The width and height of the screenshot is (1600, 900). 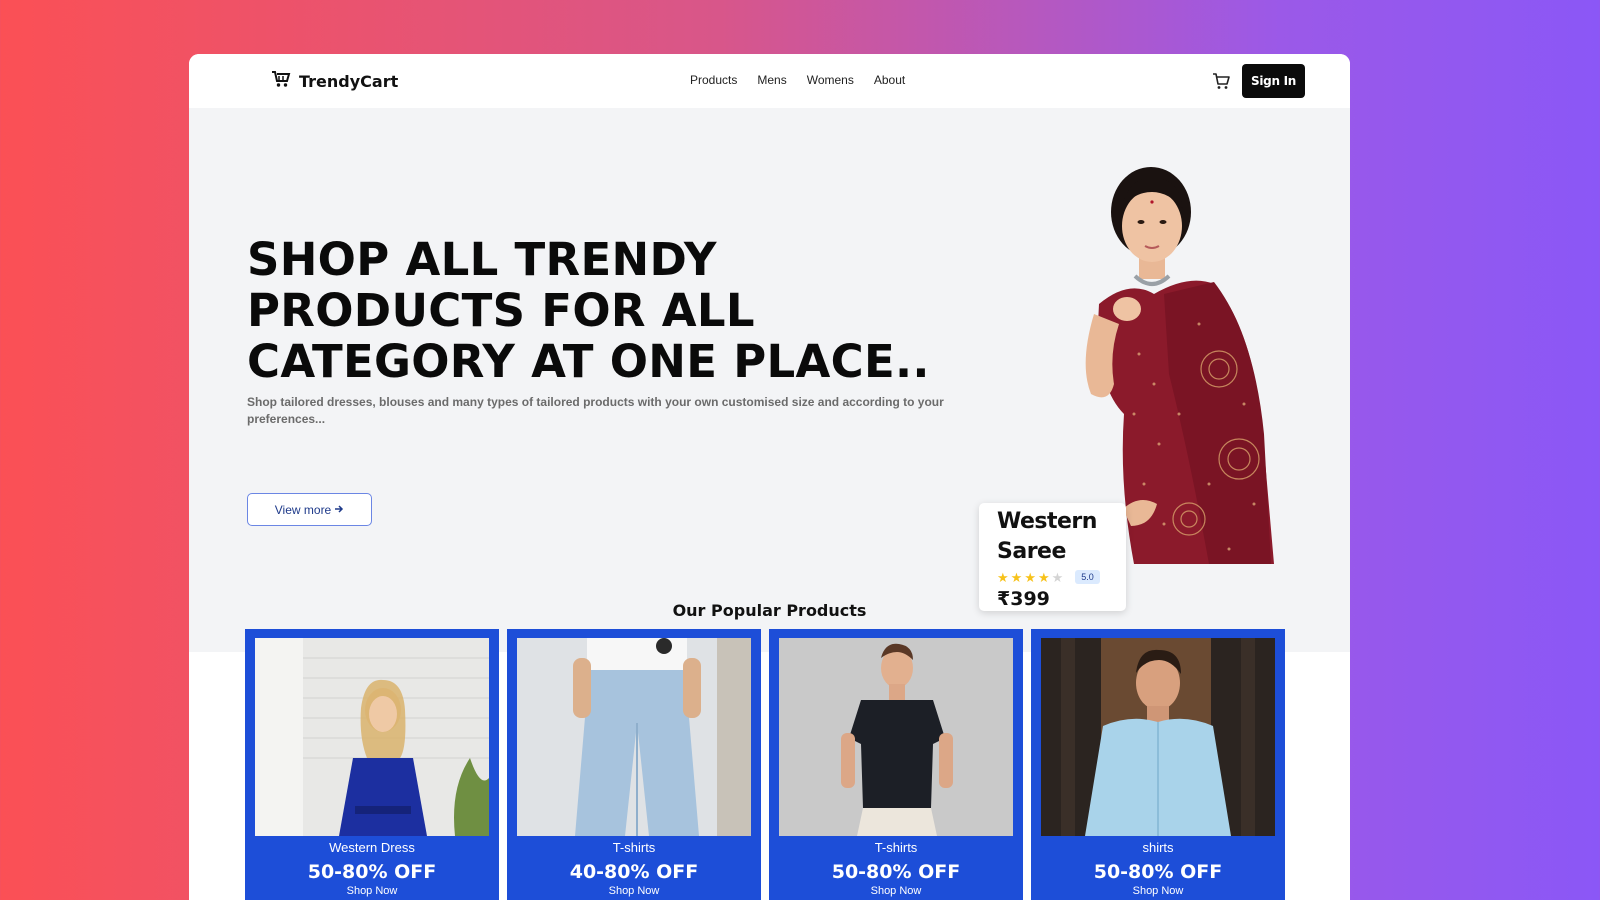 I want to click on product-card: T-shirts 40-80% OFF Shop Now, so click(x=634, y=764).